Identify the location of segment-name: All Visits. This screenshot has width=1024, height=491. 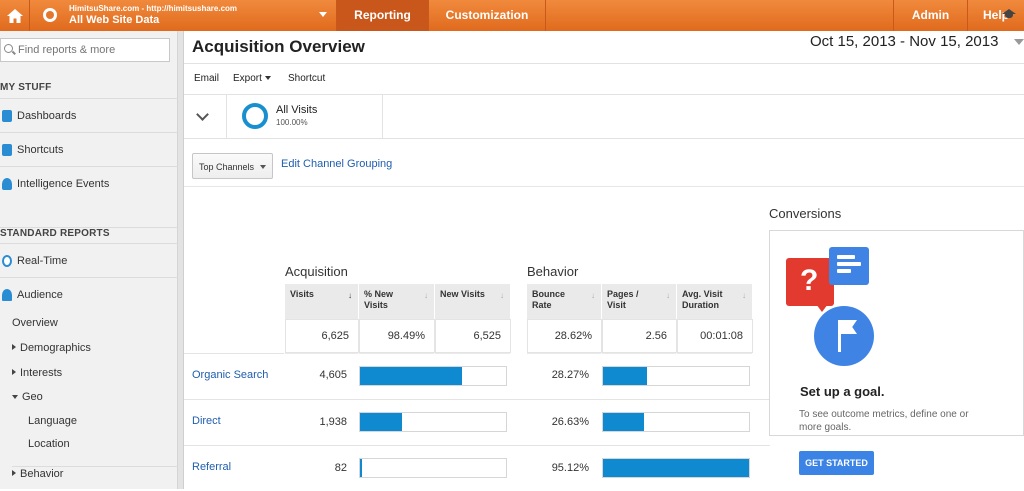
(296, 110).